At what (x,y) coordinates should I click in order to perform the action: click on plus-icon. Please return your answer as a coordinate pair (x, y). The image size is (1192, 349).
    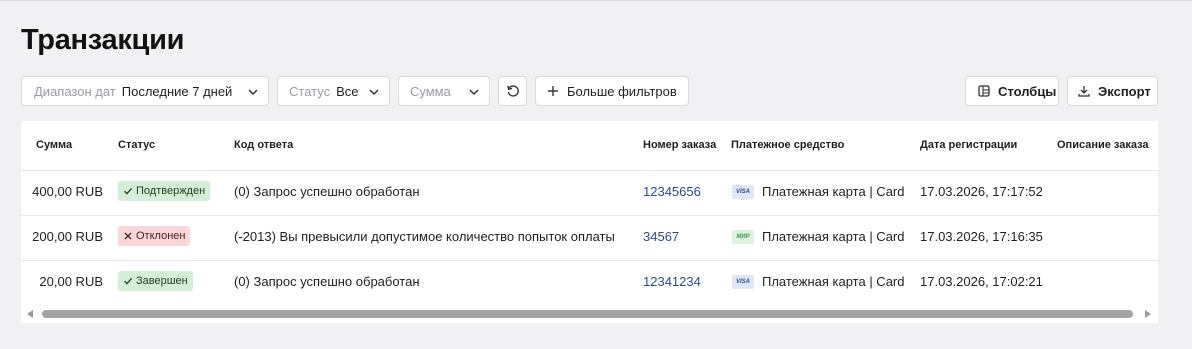
    Looking at the image, I should click on (553, 91).